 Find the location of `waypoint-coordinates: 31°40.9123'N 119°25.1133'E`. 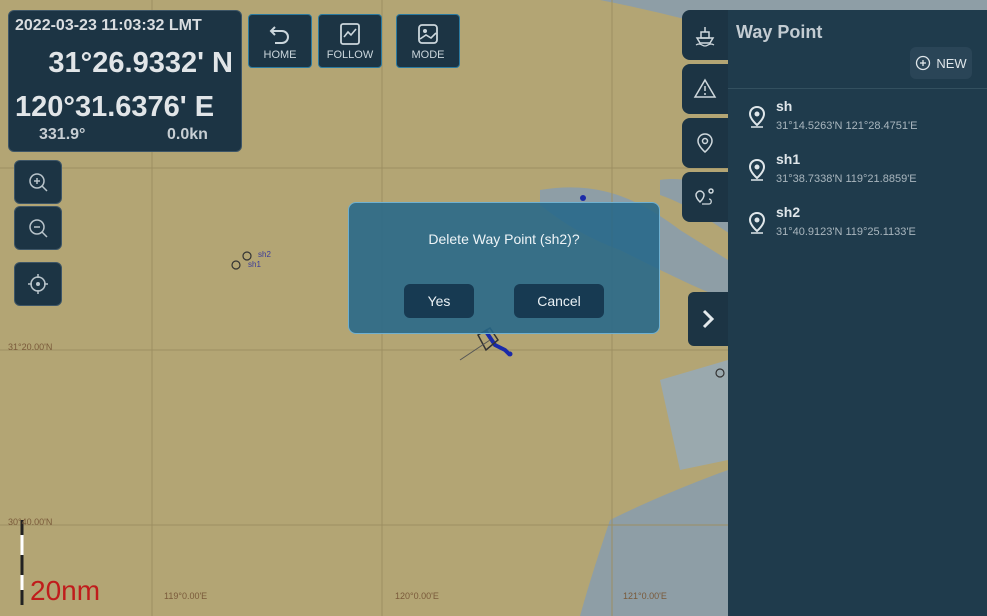

waypoint-coordinates: 31°40.9123'N 119°25.1133'E is located at coordinates (846, 232).